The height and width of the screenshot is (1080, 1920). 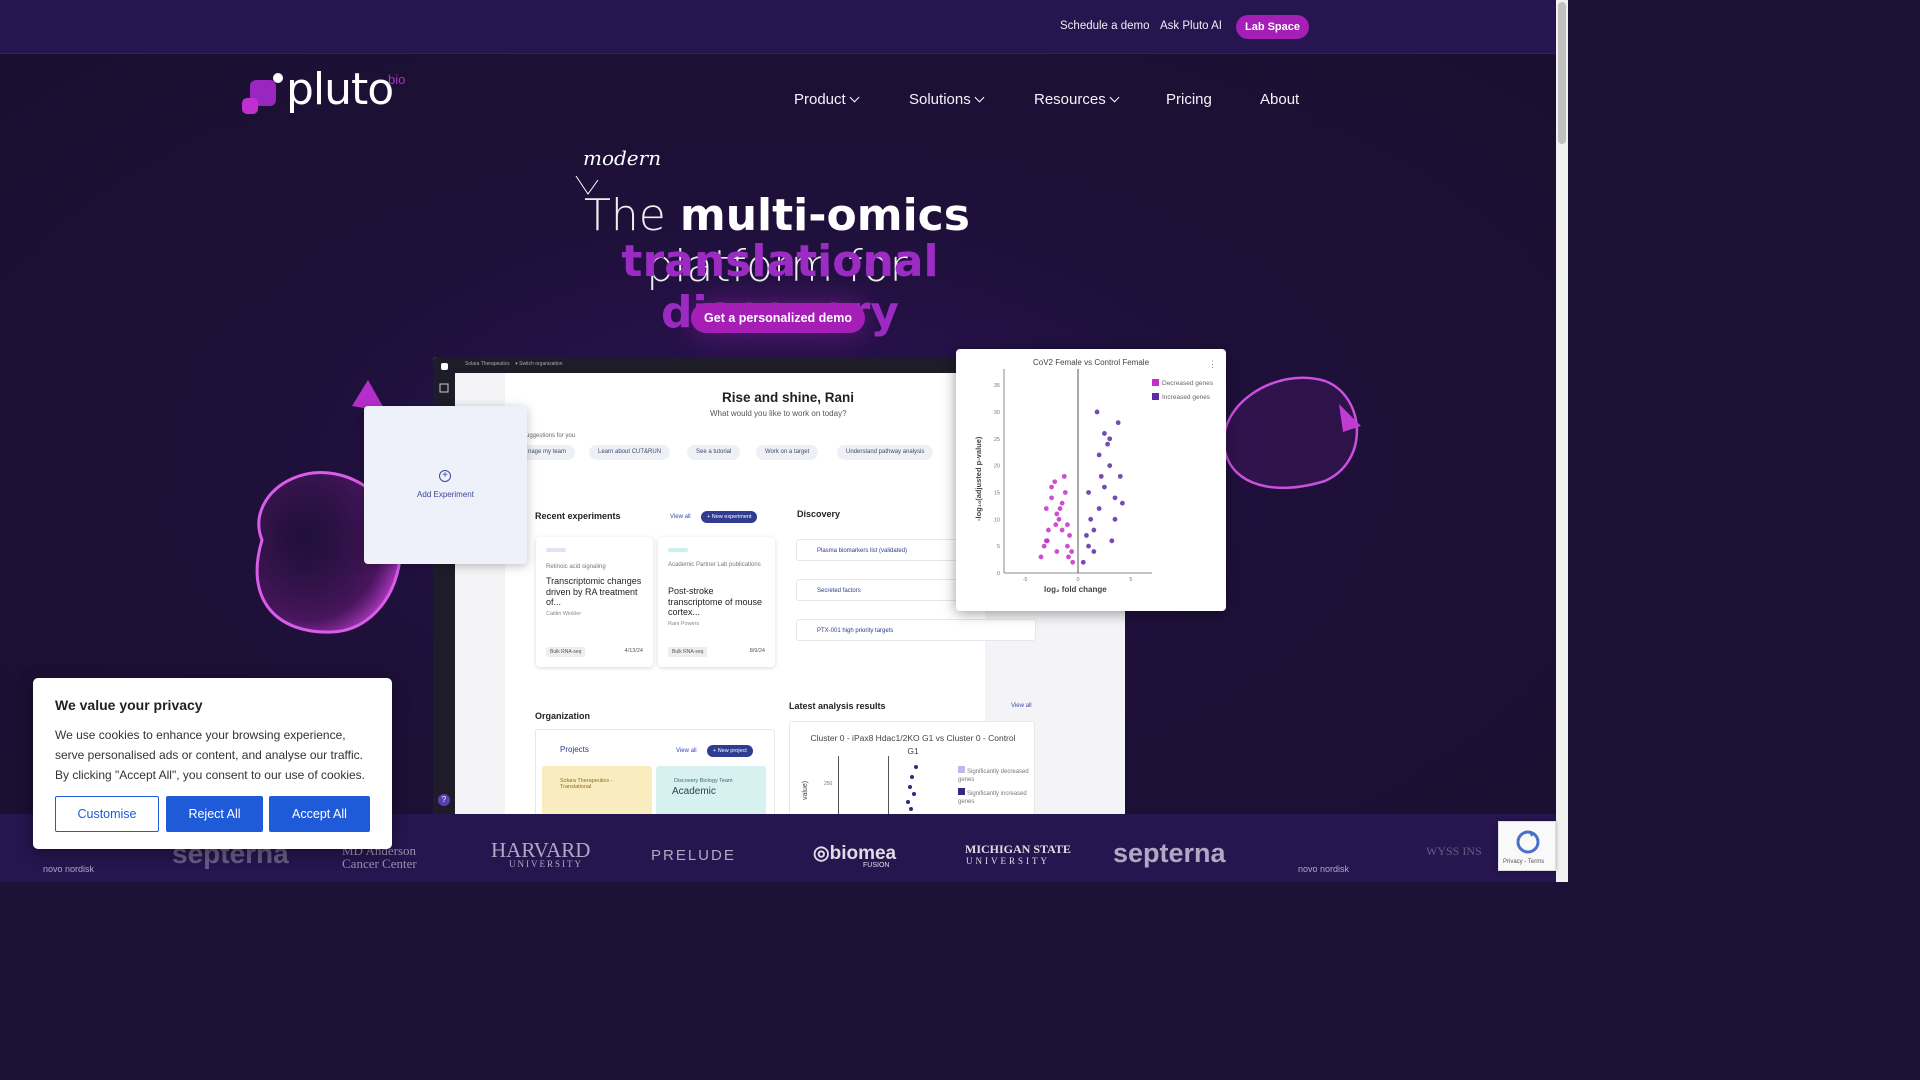 What do you see at coordinates (1524, 862) in the screenshot?
I see `recaptcha-terms: Privacy - Terms` at bounding box center [1524, 862].